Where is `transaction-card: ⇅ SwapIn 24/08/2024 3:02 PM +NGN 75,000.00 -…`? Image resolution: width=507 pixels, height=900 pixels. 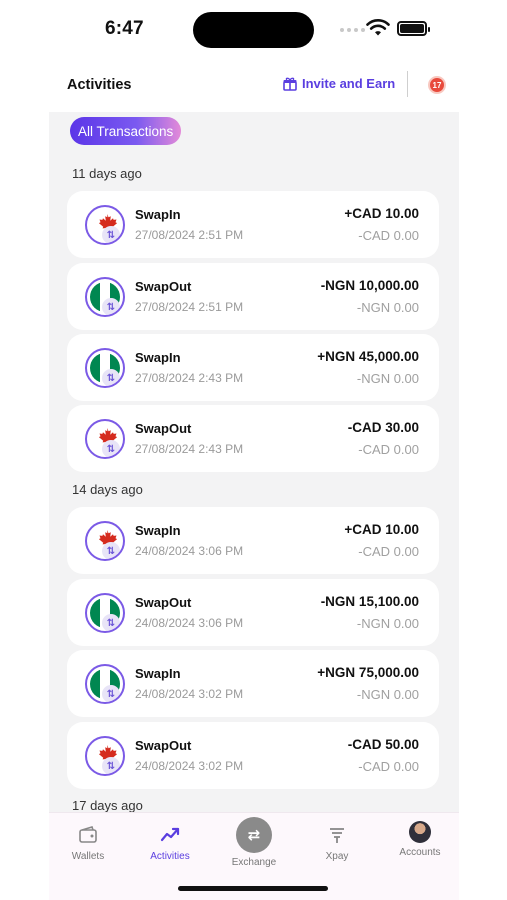
transaction-card: ⇅ SwapIn 24/08/2024 3:02 PM +NGN 75,000.00 -… is located at coordinates (253, 683).